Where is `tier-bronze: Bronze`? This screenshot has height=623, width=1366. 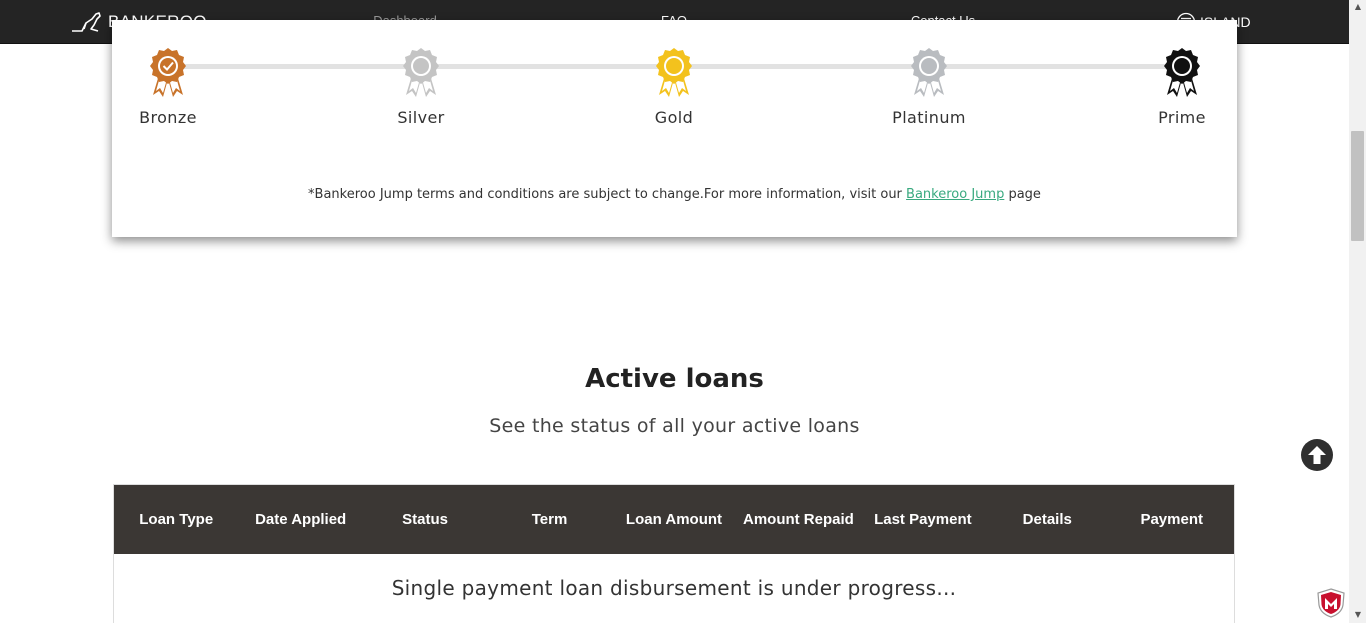 tier-bronze: Bronze is located at coordinates (168, 87).